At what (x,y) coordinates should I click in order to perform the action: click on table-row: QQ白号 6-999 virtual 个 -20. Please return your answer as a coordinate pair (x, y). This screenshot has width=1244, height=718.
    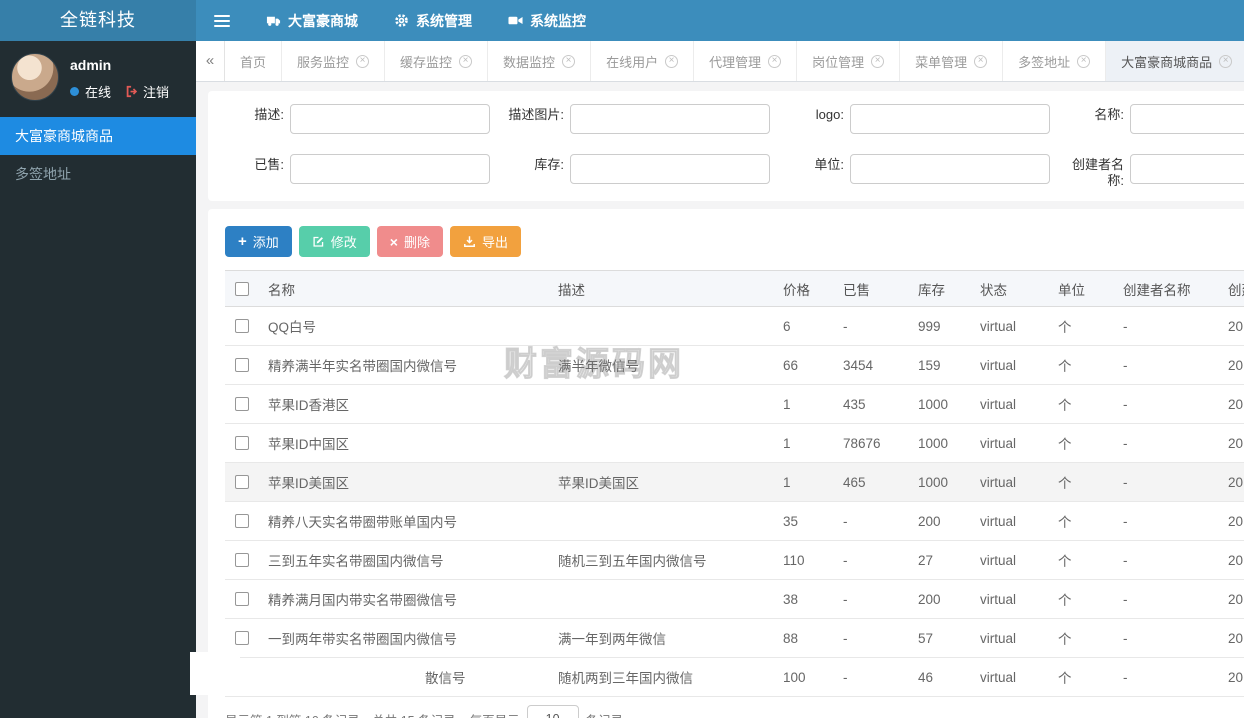
    Looking at the image, I should click on (734, 326).